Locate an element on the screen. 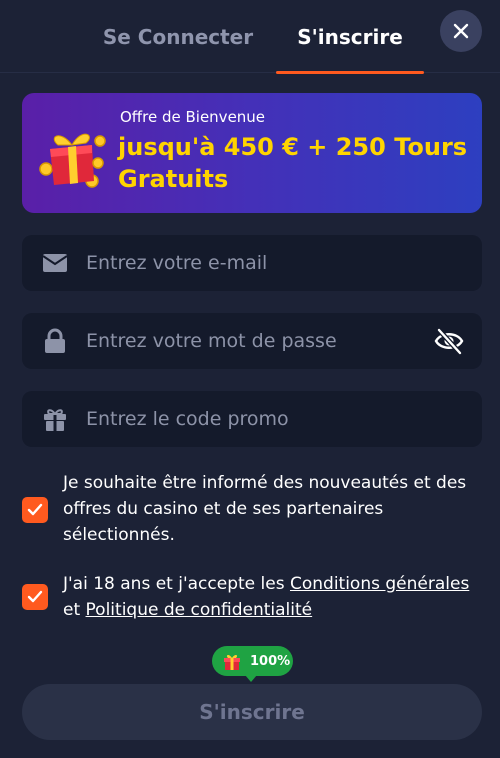  newsletter-checkbox is located at coordinates (35, 510).